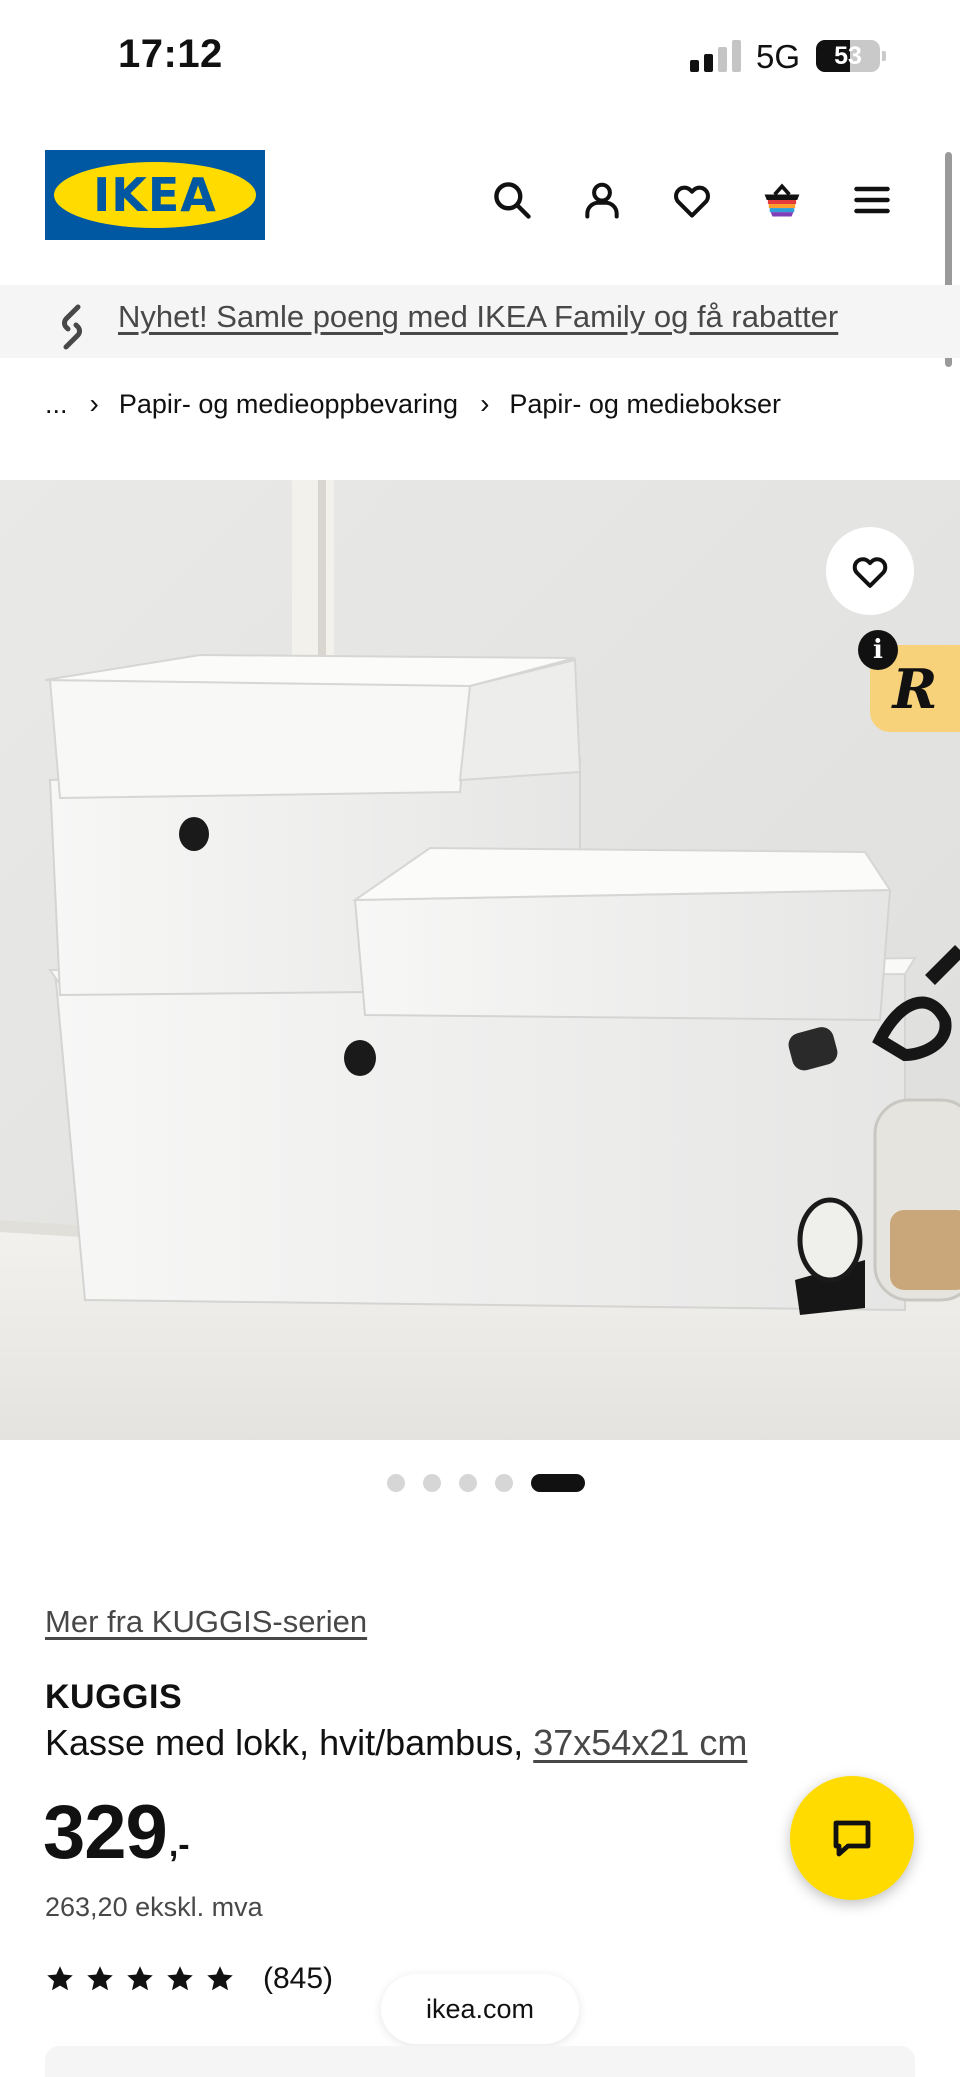 Image resolution: width=960 pixels, height=2077 pixels. What do you see at coordinates (298, 1979) in the screenshot?
I see `rating-count: (845)` at bounding box center [298, 1979].